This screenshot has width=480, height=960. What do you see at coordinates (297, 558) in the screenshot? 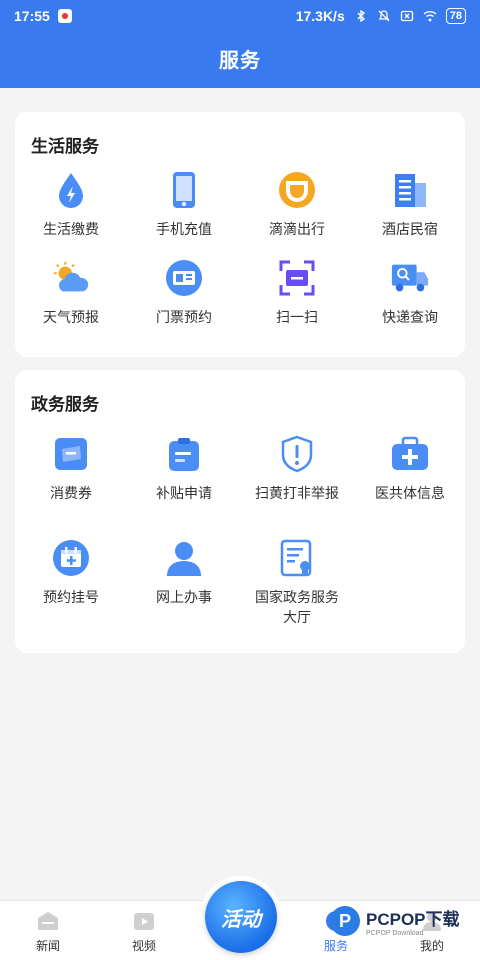
I see `document-badge-icon` at bounding box center [297, 558].